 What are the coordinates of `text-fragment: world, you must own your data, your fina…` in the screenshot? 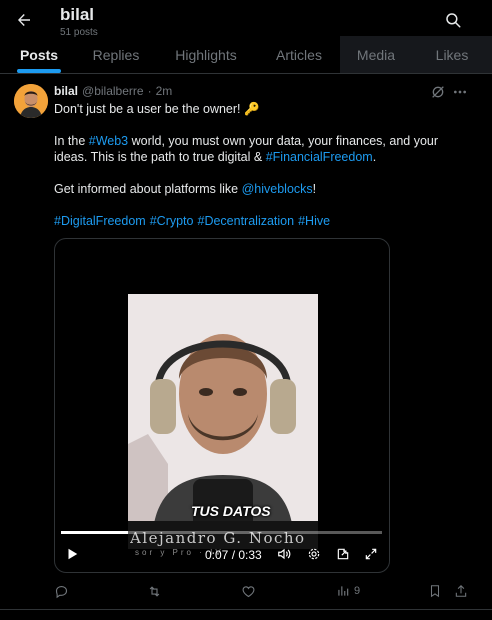 It's located at (283, 141).